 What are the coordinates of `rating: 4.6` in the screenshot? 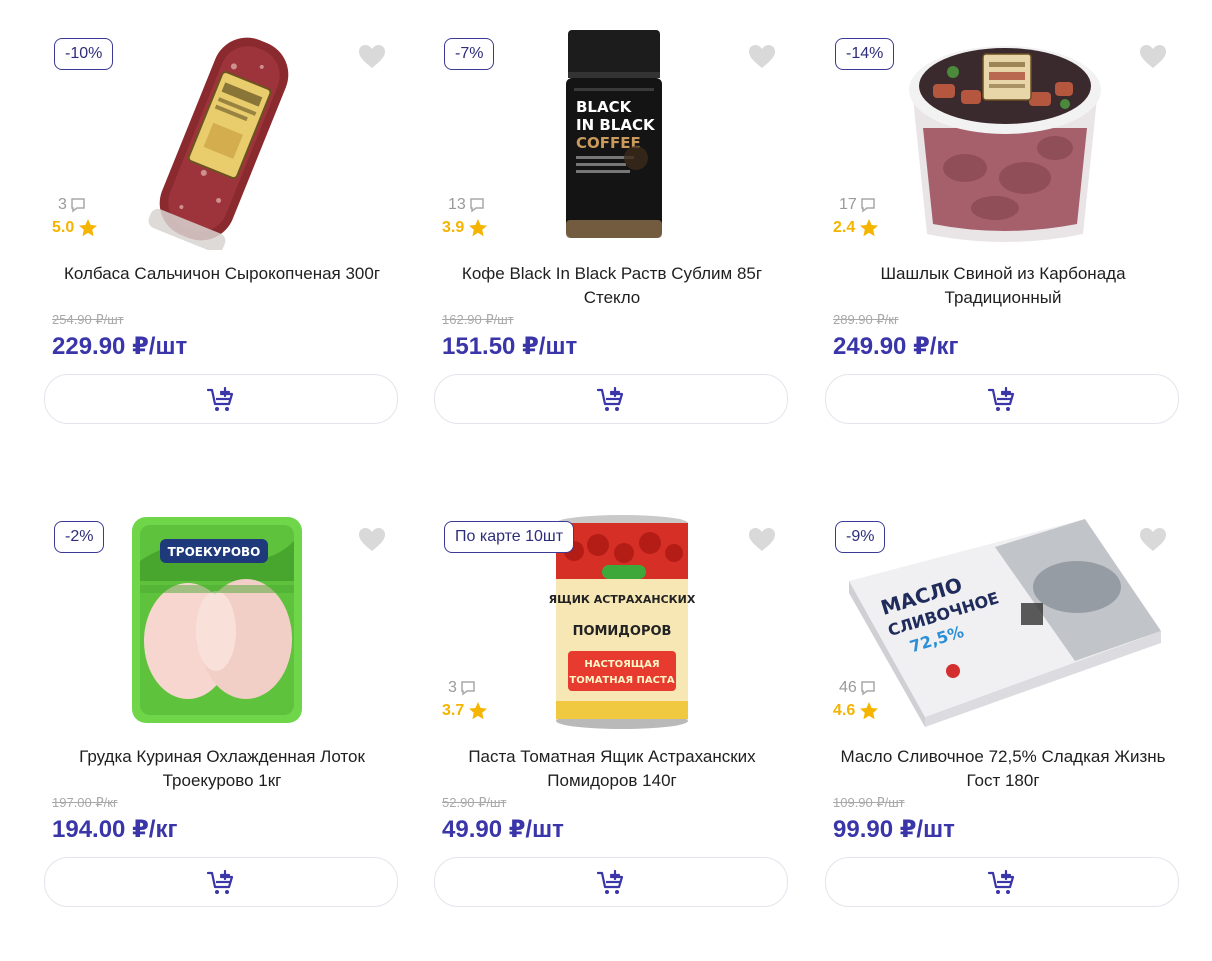 It's located at (856, 711).